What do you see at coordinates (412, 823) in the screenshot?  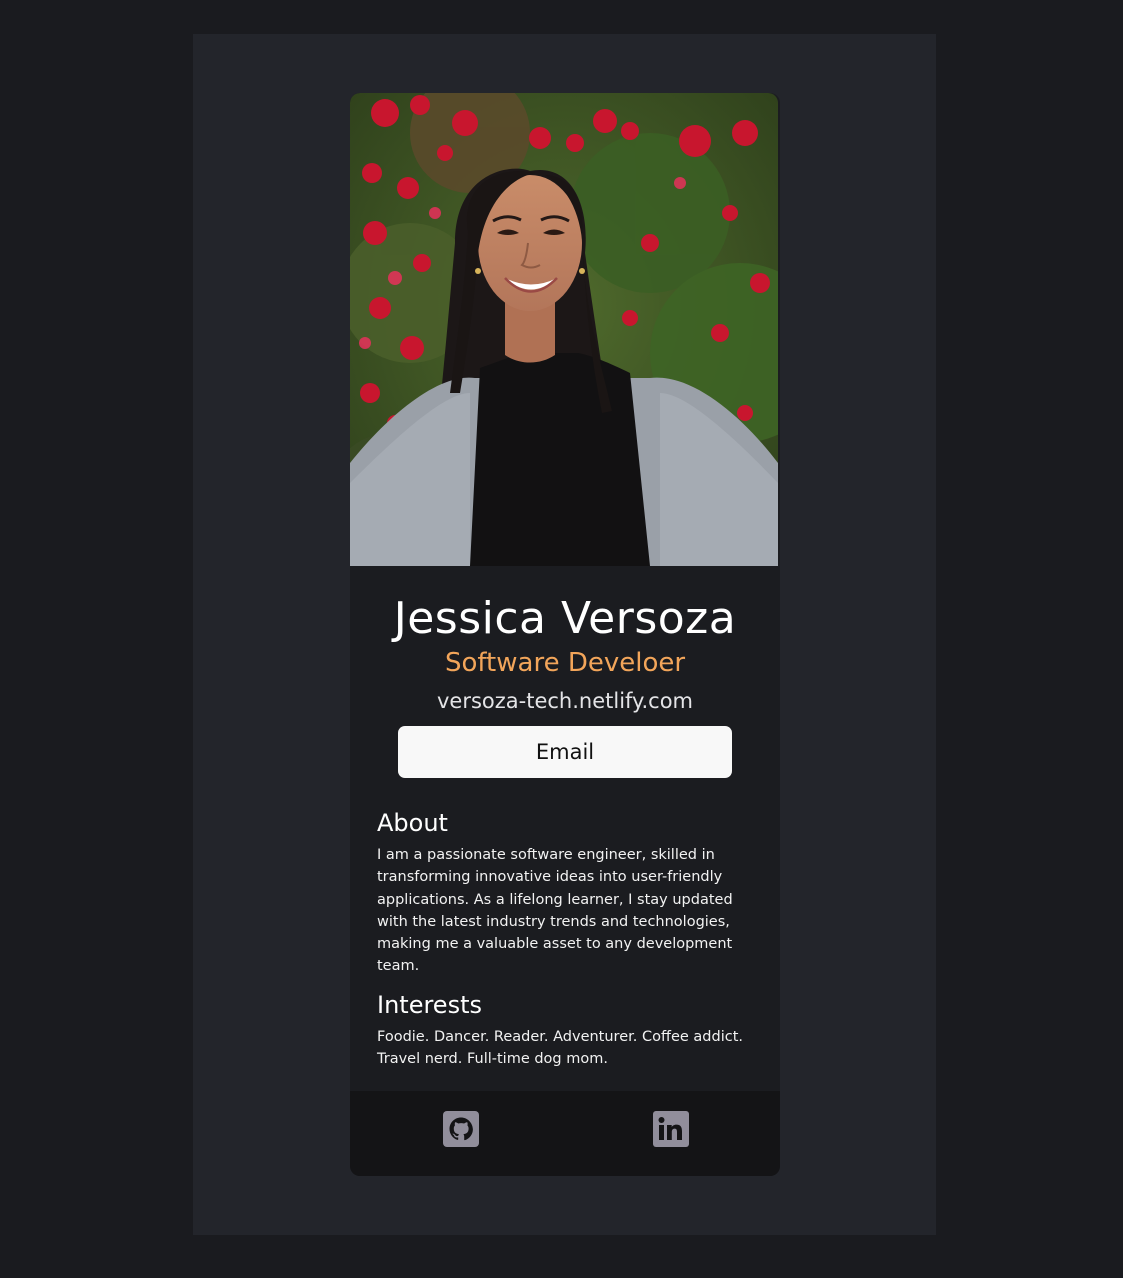 I see `about-heading: About` at bounding box center [412, 823].